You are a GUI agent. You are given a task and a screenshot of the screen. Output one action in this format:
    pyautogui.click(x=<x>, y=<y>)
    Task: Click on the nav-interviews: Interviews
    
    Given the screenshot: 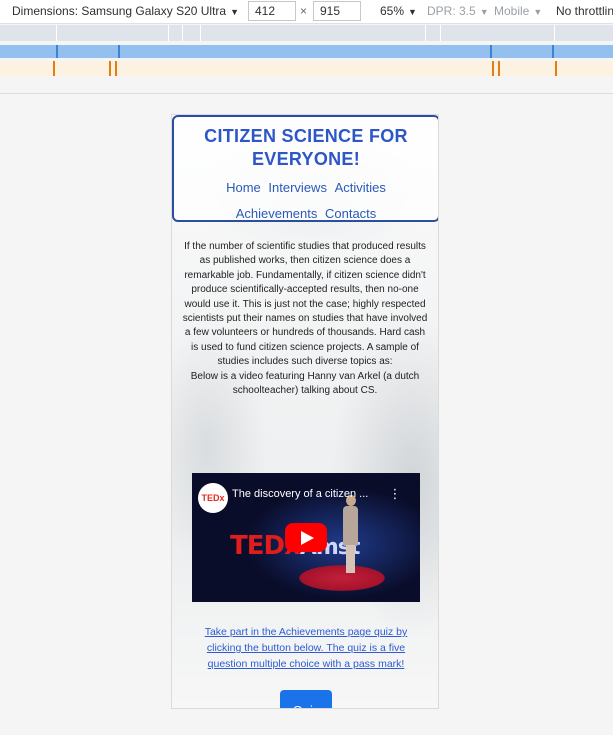 What is the action you would take?
    pyautogui.click(x=297, y=187)
    